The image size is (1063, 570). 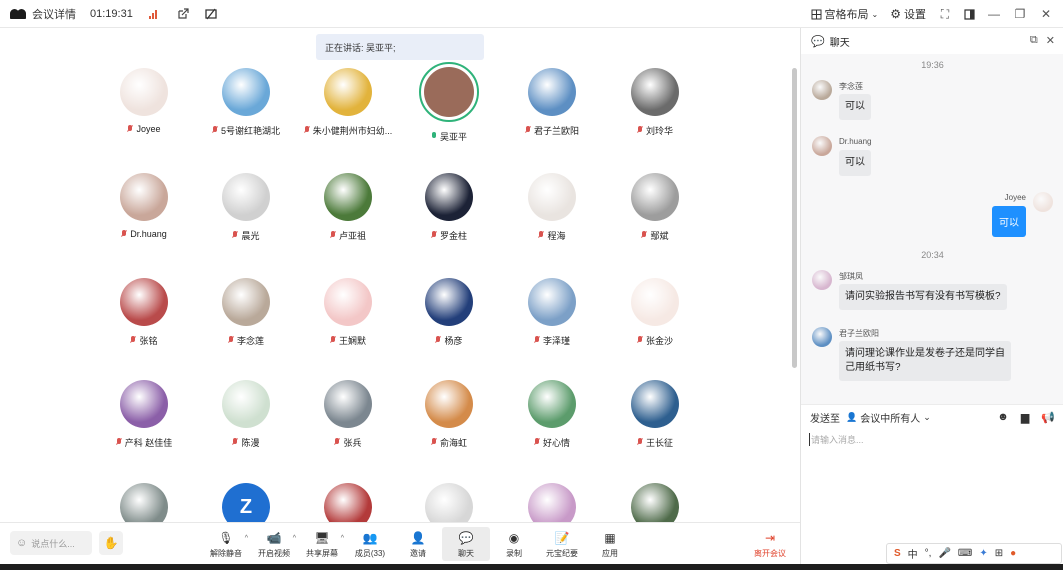 I want to click on toolbar-summary-button: 📝 元宝纪要, so click(x=562, y=544).